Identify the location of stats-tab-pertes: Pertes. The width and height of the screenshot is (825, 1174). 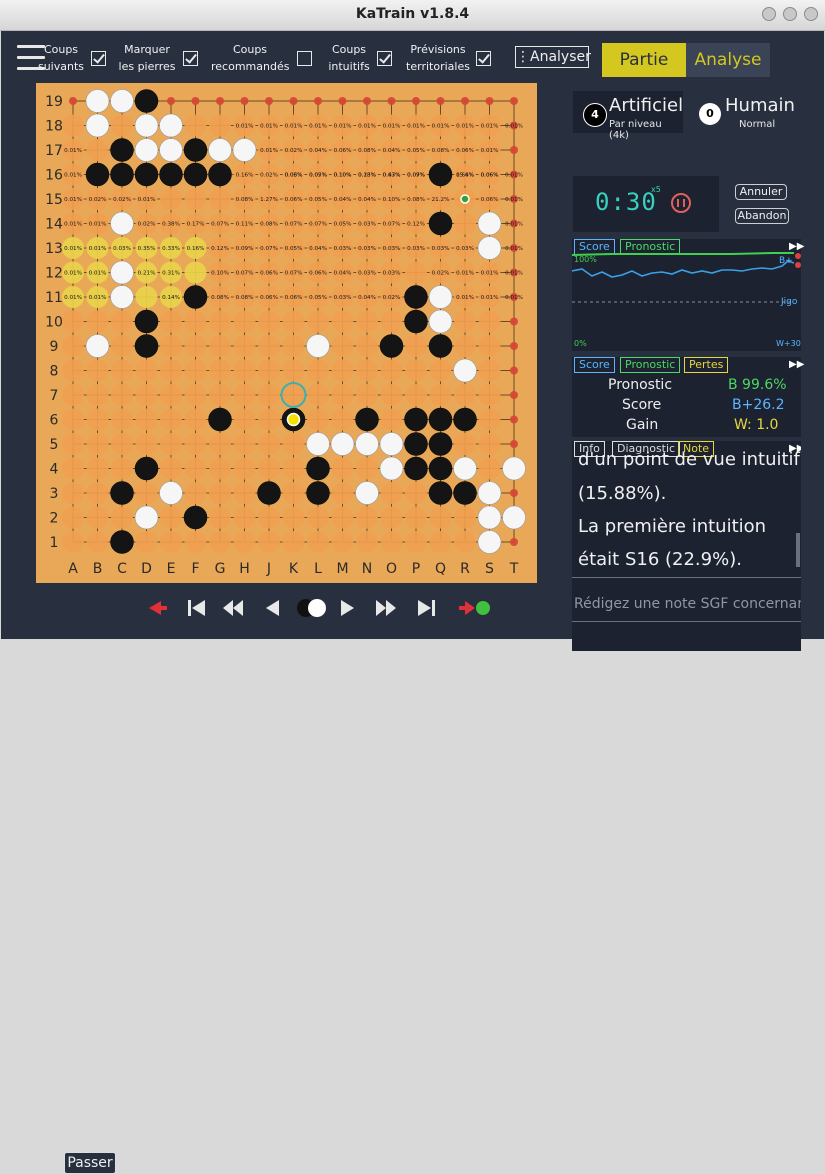
(706, 365).